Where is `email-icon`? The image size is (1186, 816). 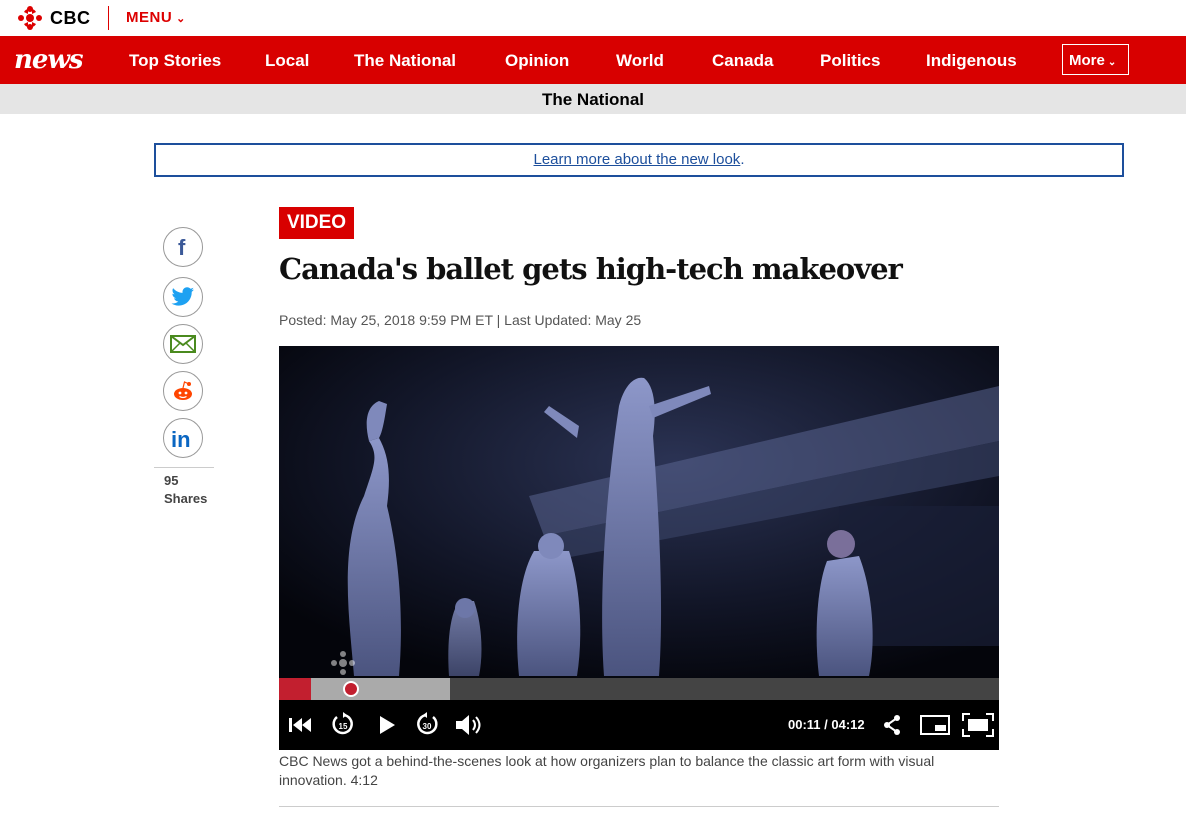 email-icon is located at coordinates (183, 344).